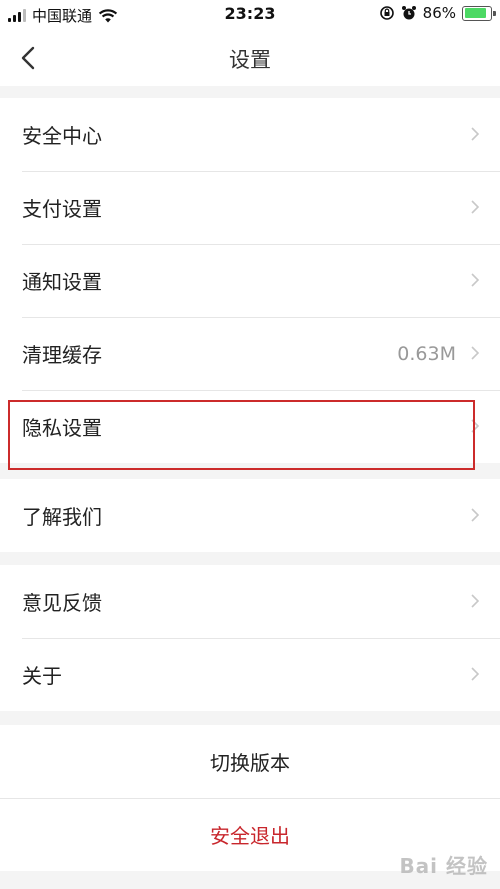  Describe the element at coordinates (42, 676) in the screenshot. I see `settings-item-label: 关于` at that location.